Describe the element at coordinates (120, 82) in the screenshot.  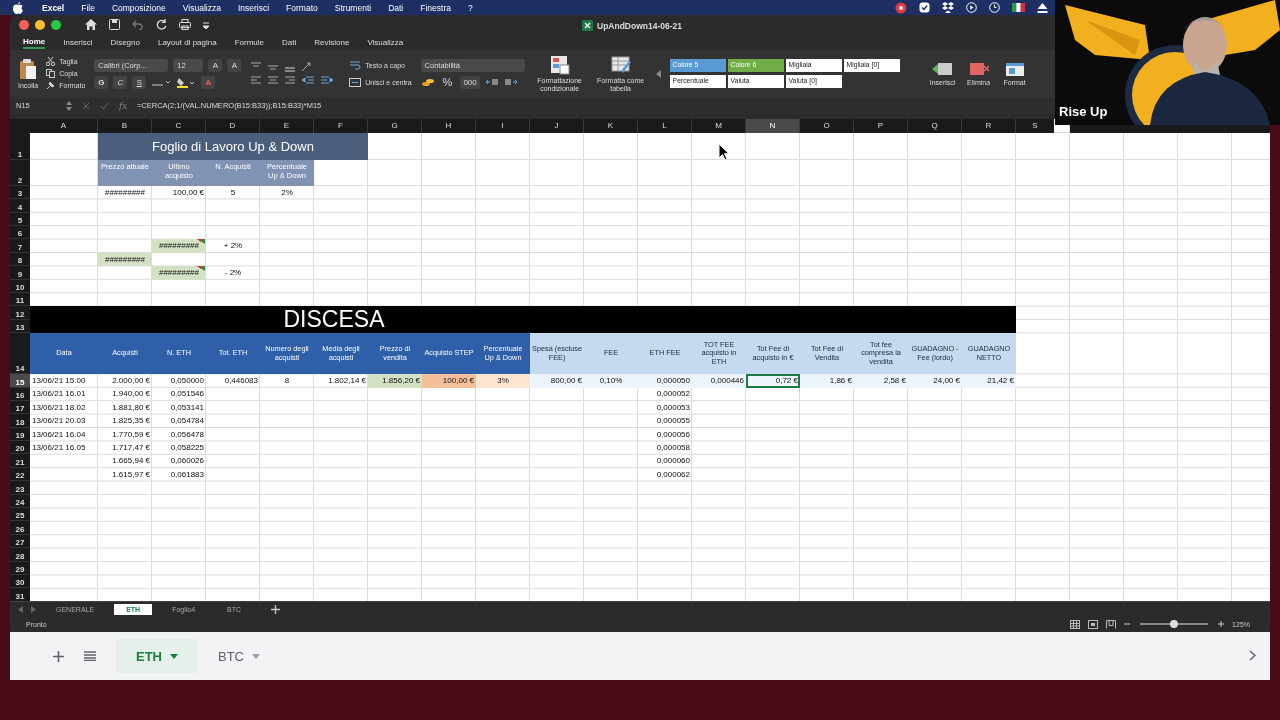
I see `italic-button: C` at that location.